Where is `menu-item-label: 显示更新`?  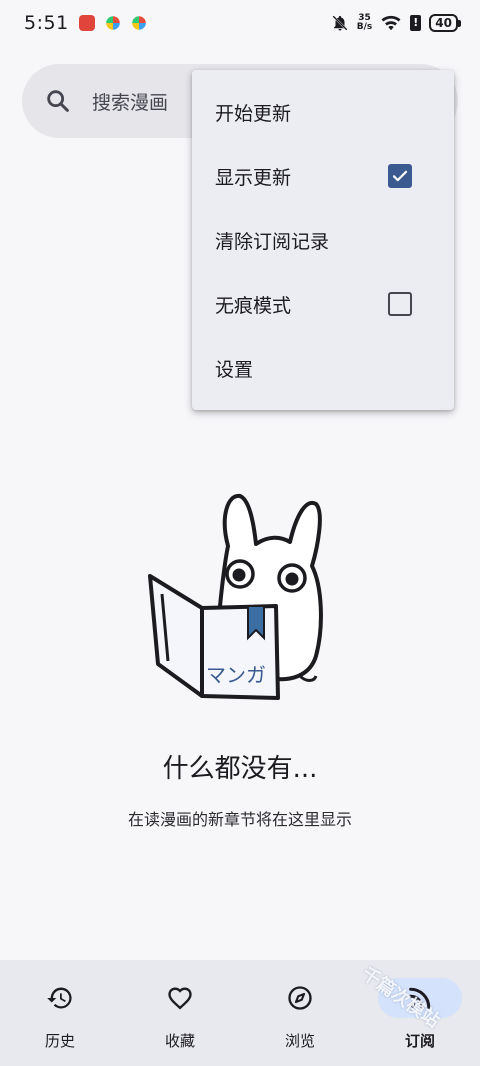 menu-item-label: 显示更新 is located at coordinates (253, 177).